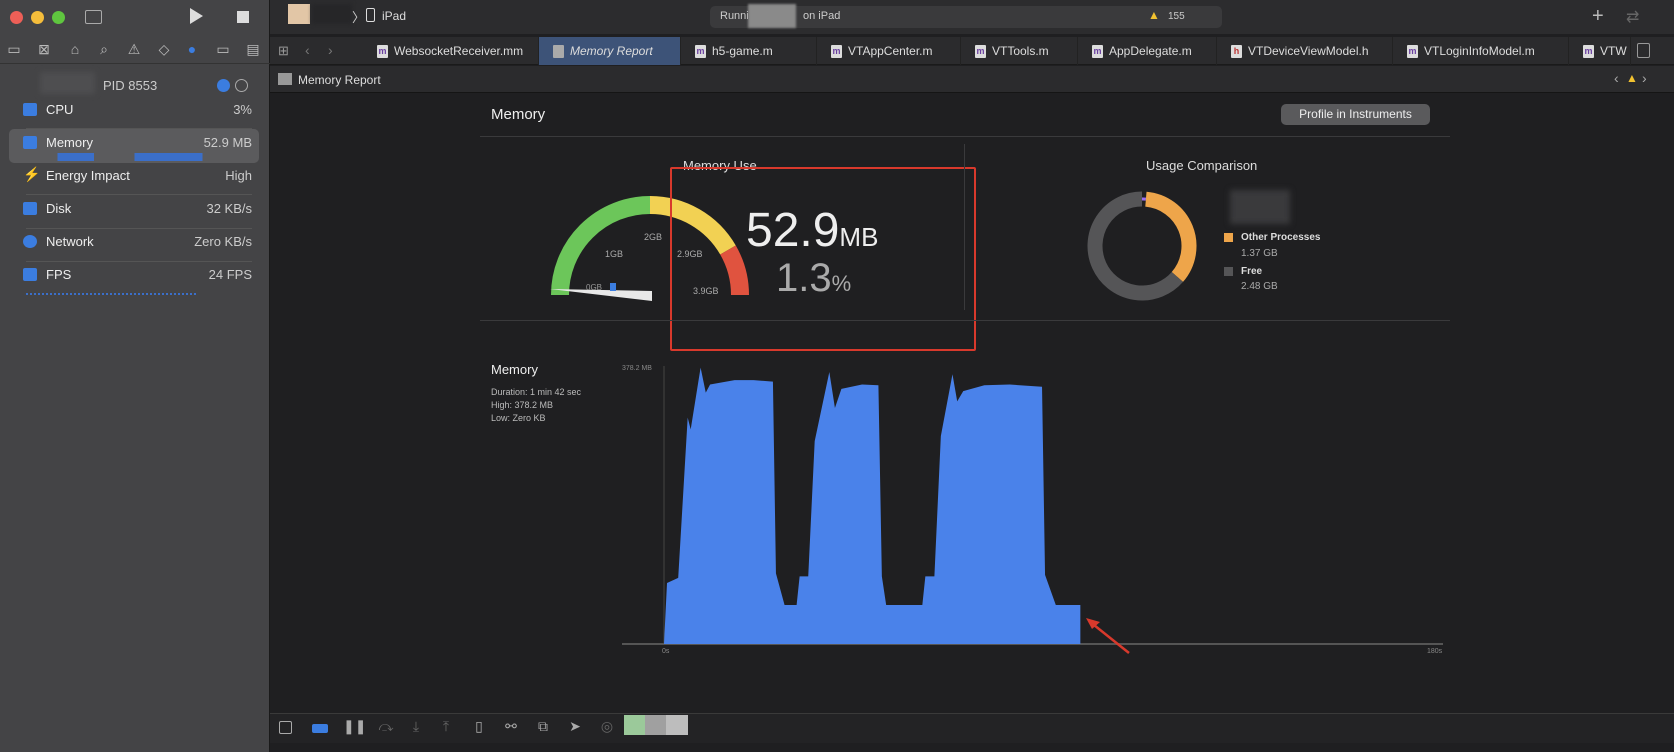 The image size is (1674, 752). What do you see at coordinates (1644, 78) in the screenshot?
I see `next-issue-icon: ›` at bounding box center [1644, 78].